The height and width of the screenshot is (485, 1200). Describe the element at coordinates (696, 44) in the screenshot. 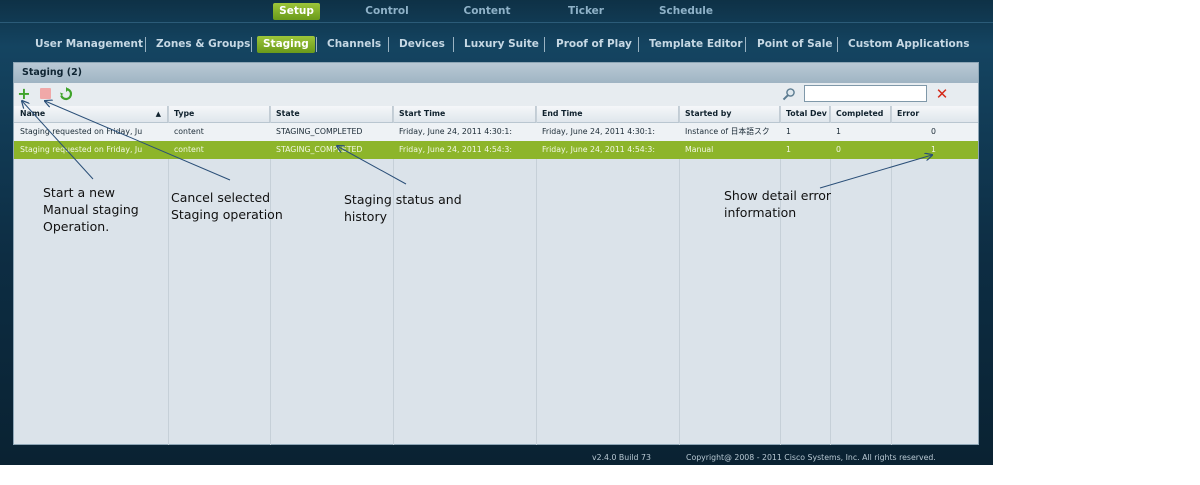

I see `subnav-template-editor: Template Editor` at that location.